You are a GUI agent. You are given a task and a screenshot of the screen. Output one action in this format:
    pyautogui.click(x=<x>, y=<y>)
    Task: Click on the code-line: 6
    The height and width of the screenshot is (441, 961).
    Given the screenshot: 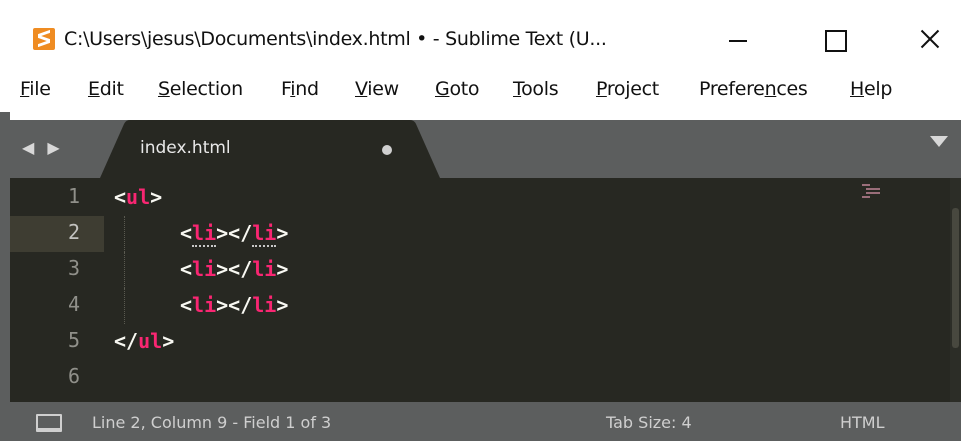 What is the action you would take?
    pyautogui.click(x=485, y=378)
    